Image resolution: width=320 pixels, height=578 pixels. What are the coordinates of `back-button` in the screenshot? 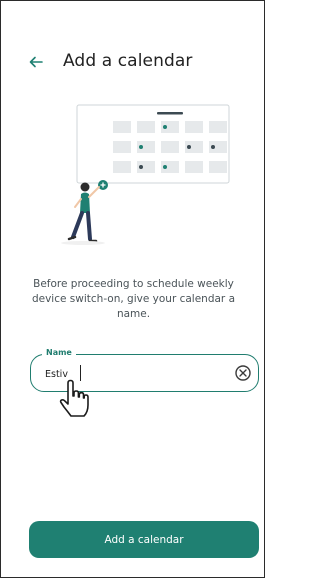 It's located at (36, 62).